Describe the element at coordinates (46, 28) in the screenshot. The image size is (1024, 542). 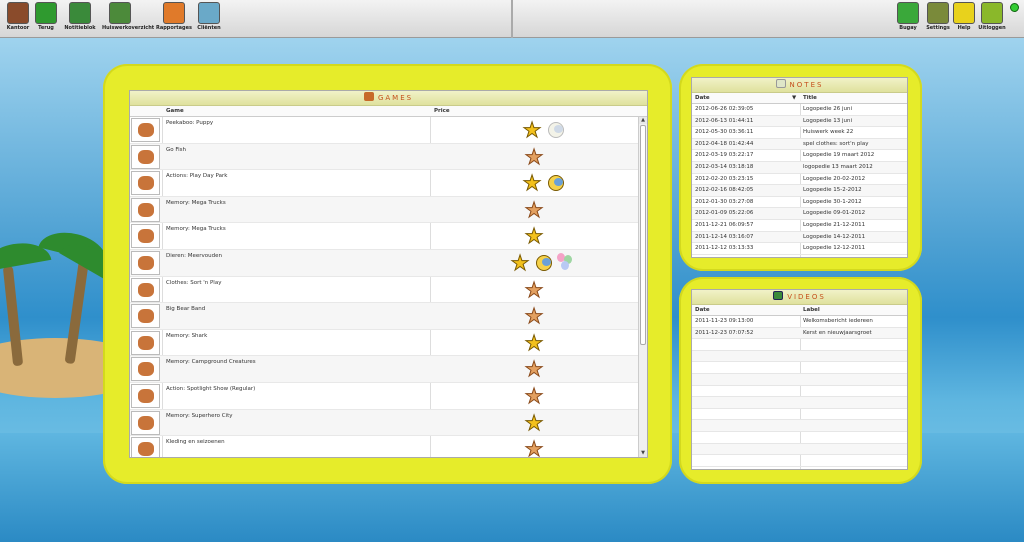
I see `toolbar-button-label: Terug` at that location.